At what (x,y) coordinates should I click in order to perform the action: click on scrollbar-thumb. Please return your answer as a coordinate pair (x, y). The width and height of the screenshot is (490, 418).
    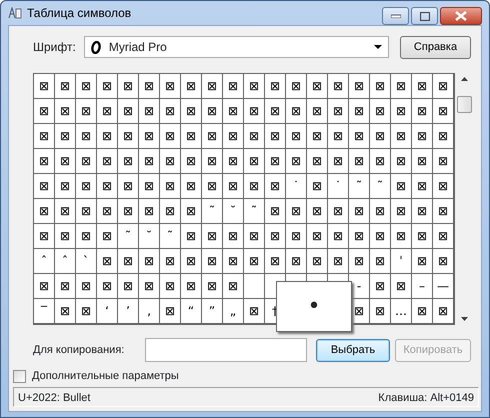
    Looking at the image, I should click on (464, 104).